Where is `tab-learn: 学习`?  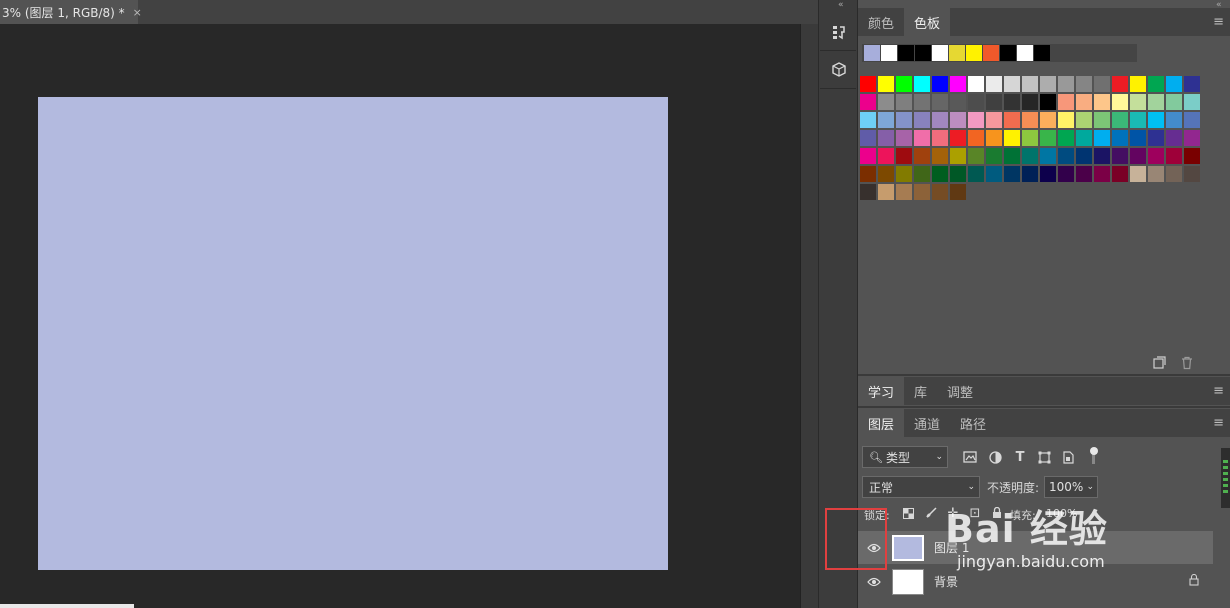 tab-learn: 学习 is located at coordinates (881, 391).